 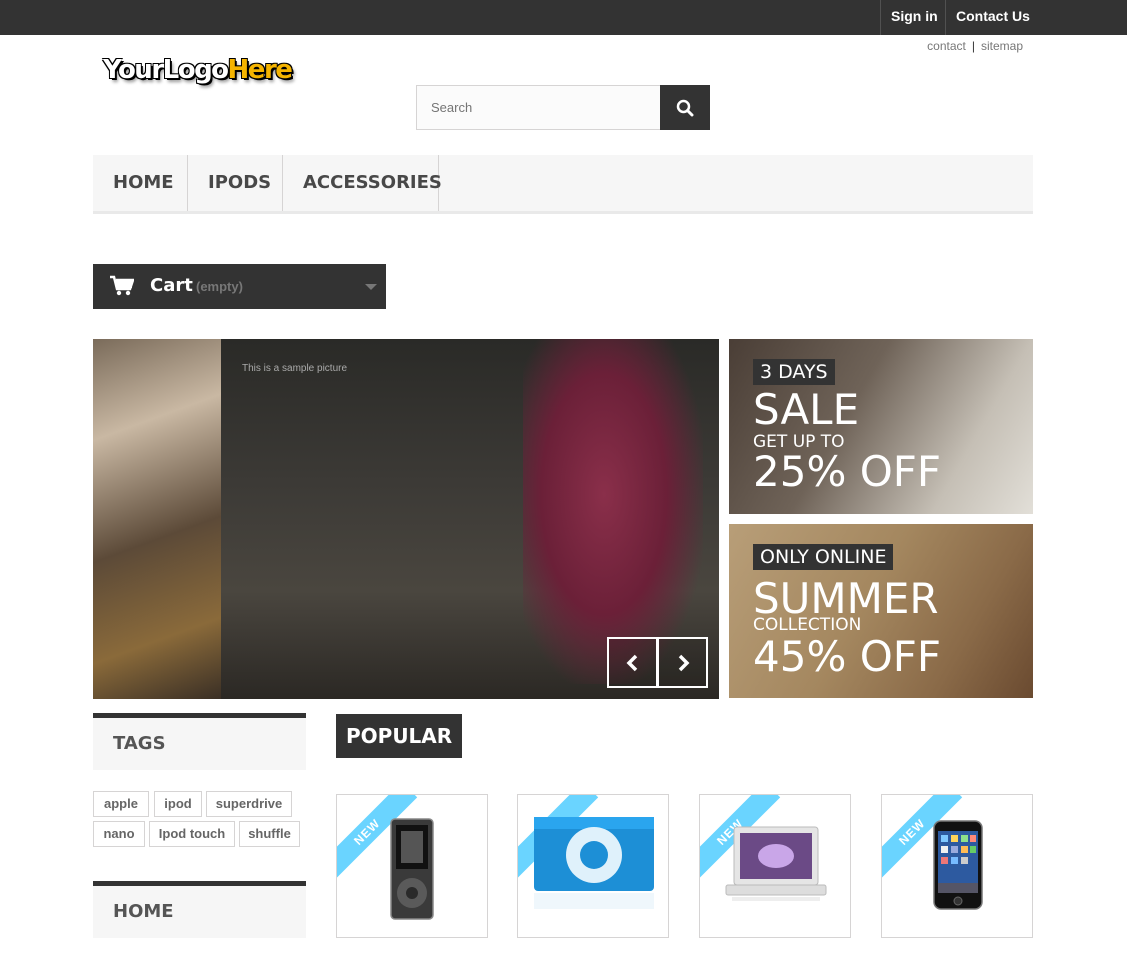 I want to click on sitemap-link: sitemap, so click(x=1002, y=46).